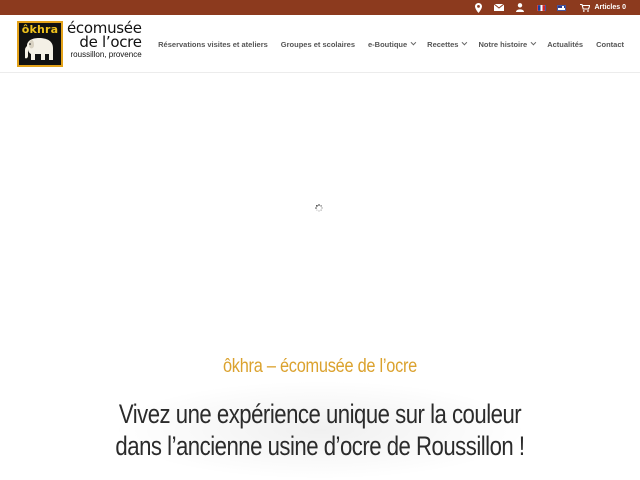 This screenshot has width=640, height=480. I want to click on logo-badge: ôkhra, so click(40, 44).